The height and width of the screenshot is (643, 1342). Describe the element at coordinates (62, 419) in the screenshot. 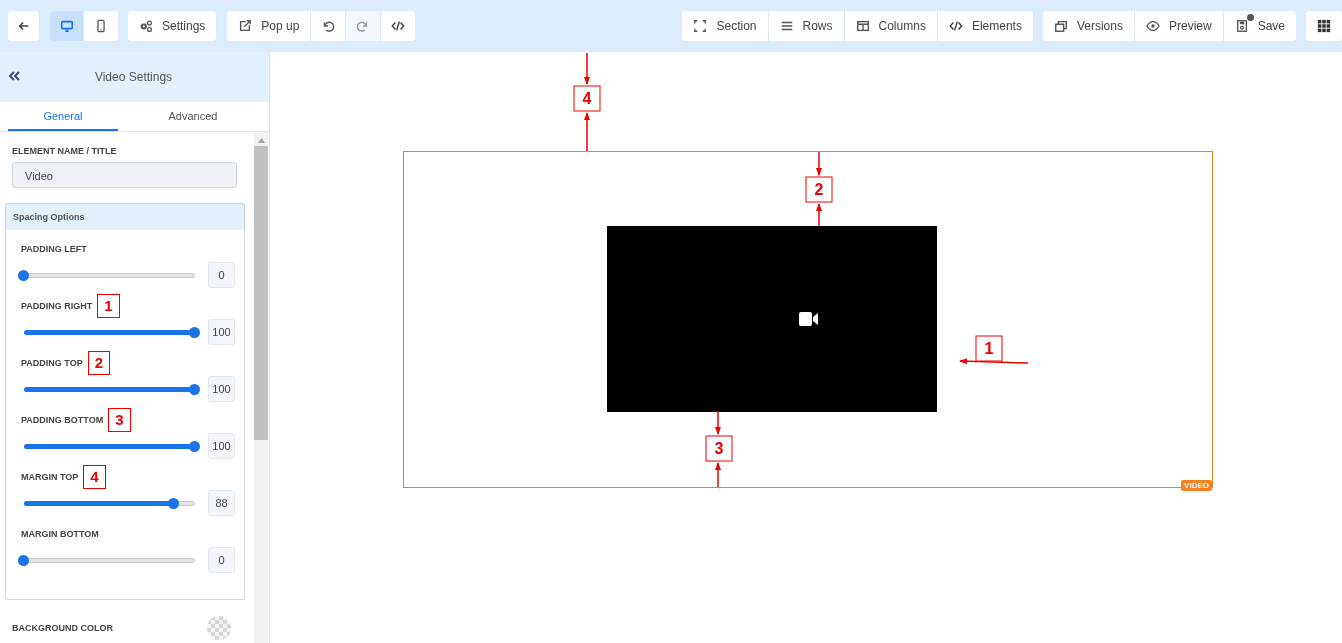

I see `field-label: PADDING BOTTOM` at that location.